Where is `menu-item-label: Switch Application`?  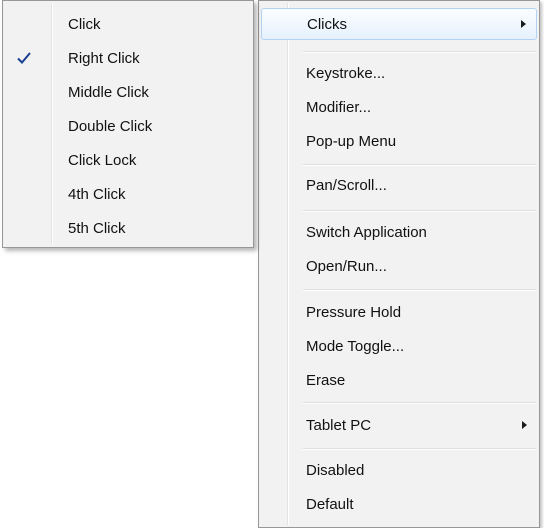 menu-item-label: Switch Application is located at coordinates (366, 232).